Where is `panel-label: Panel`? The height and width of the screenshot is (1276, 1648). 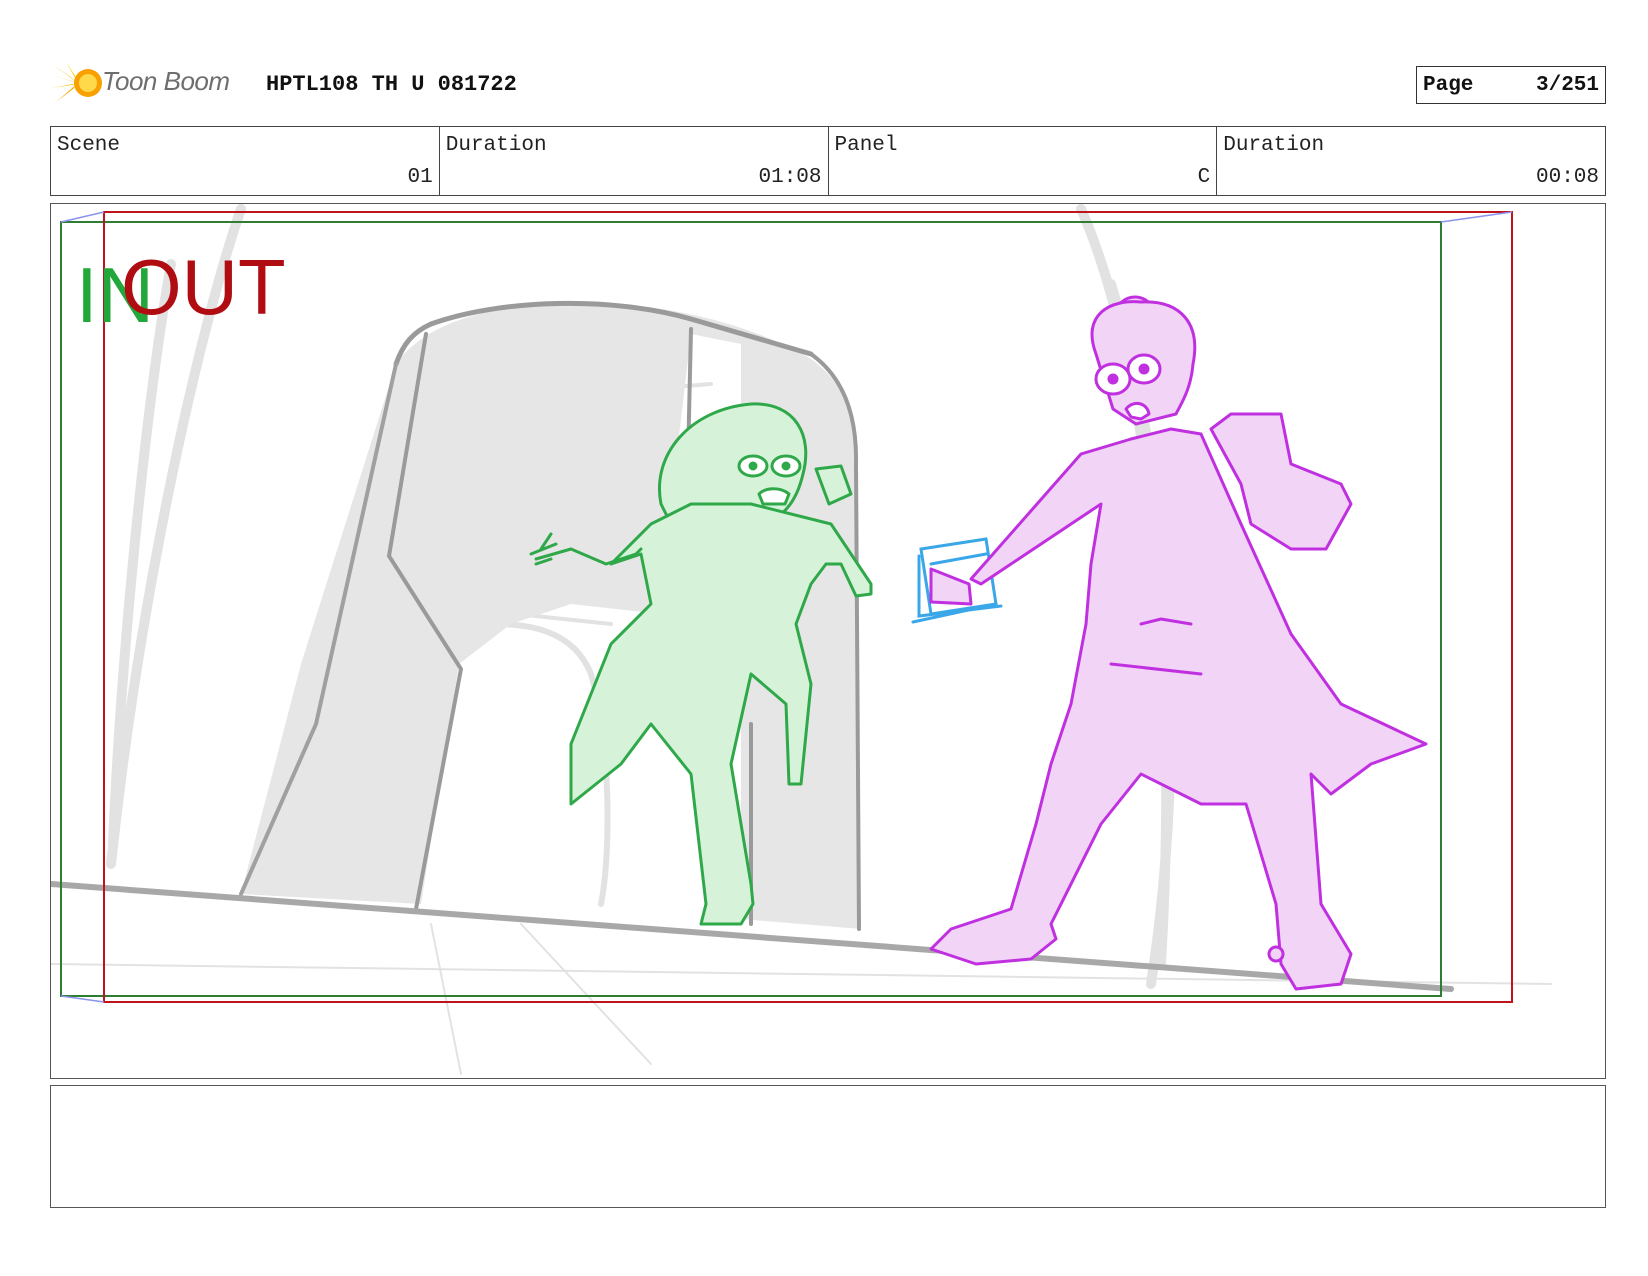 panel-label: Panel is located at coordinates (866, 145).